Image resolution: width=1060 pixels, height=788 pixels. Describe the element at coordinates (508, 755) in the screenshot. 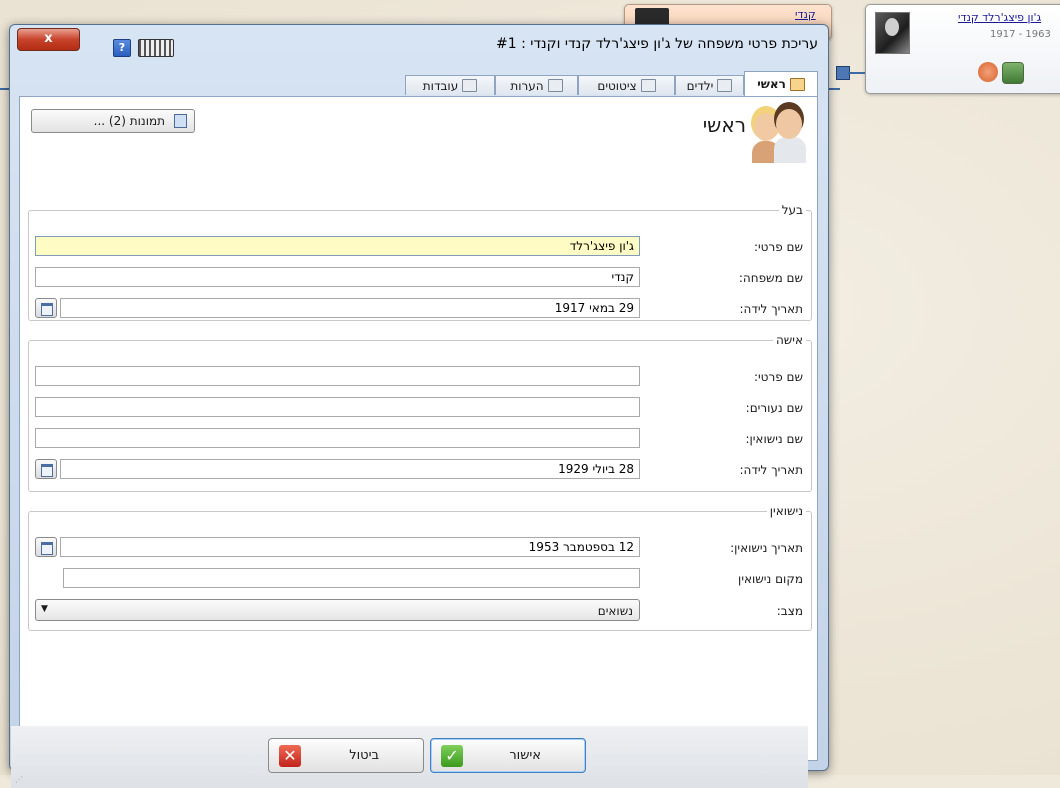

I see `ok-button: ✓ אישור` at that location.